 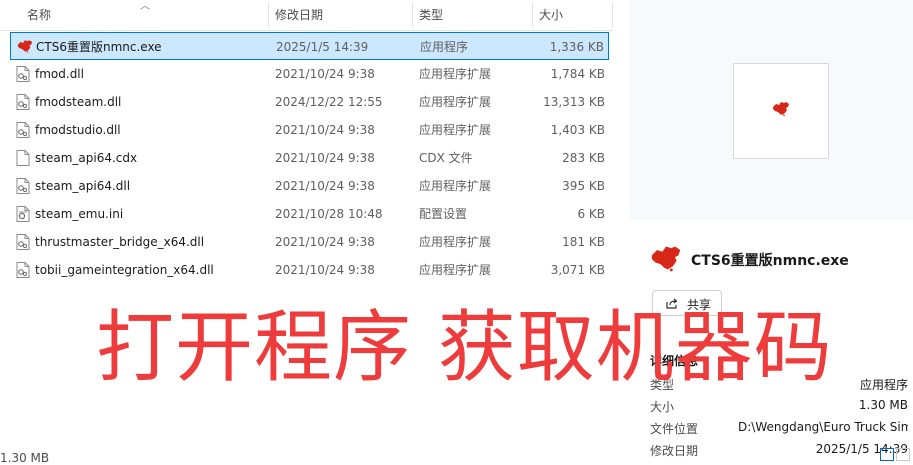 I want to click on file-thumbnail, so click(x=781, y=111).